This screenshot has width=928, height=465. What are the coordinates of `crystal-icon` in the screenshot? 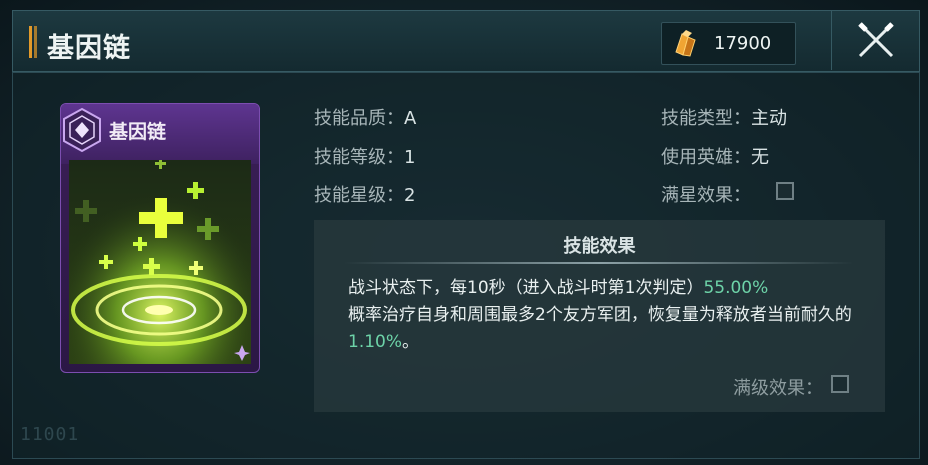 It's located at (685, 43).